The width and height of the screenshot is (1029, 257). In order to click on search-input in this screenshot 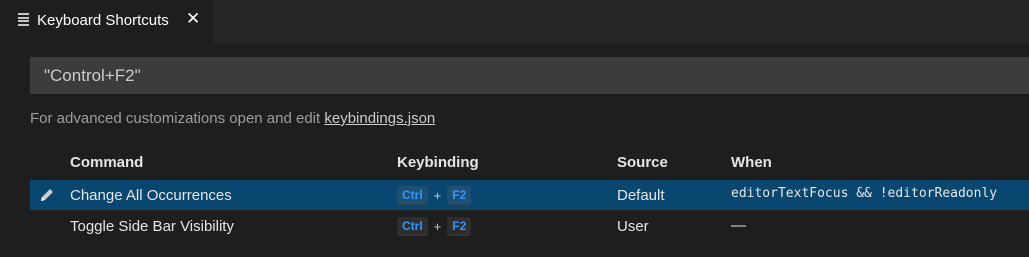, I will do `click(529, 75)`.